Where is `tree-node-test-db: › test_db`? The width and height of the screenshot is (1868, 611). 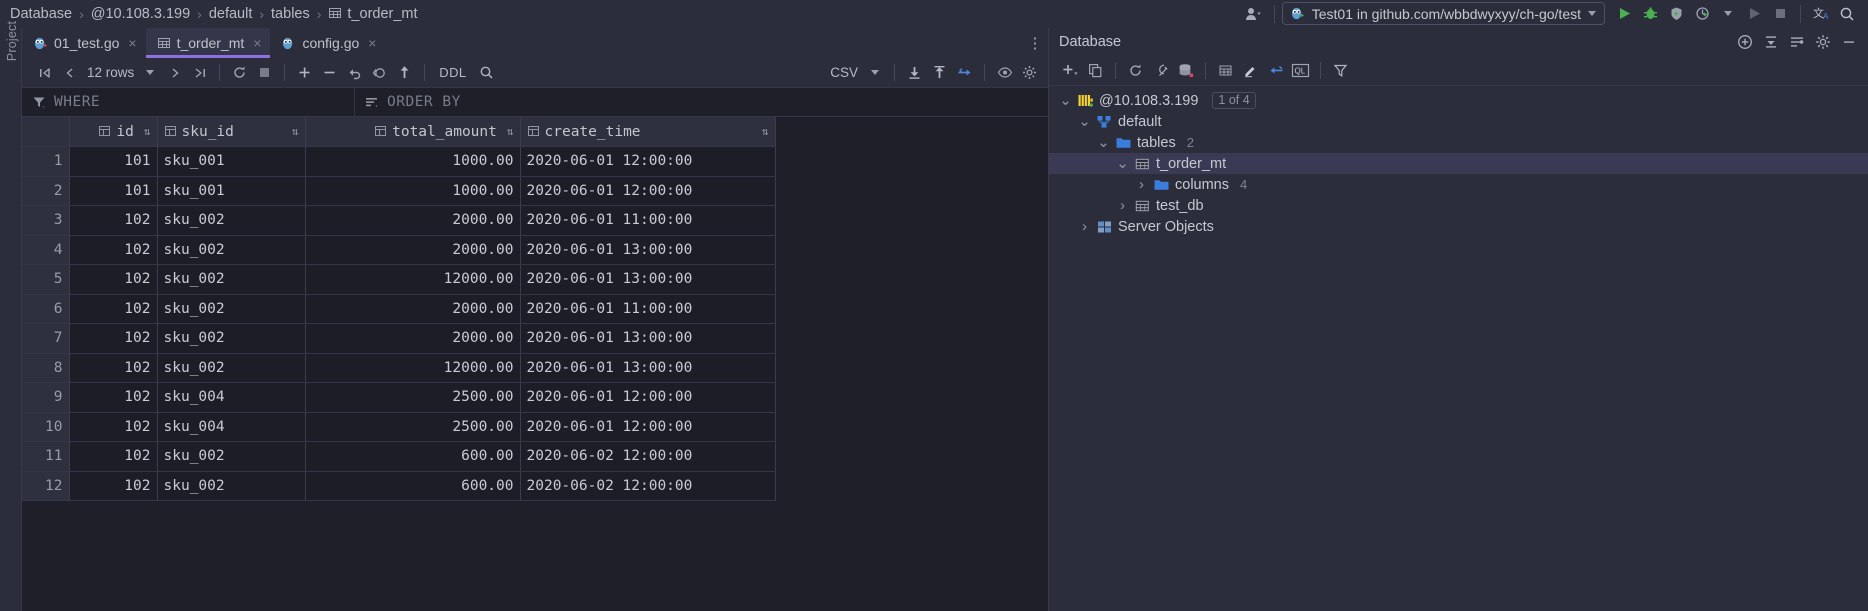 tree-node-test-db: › test_db is located at coordinates (1458, 205).